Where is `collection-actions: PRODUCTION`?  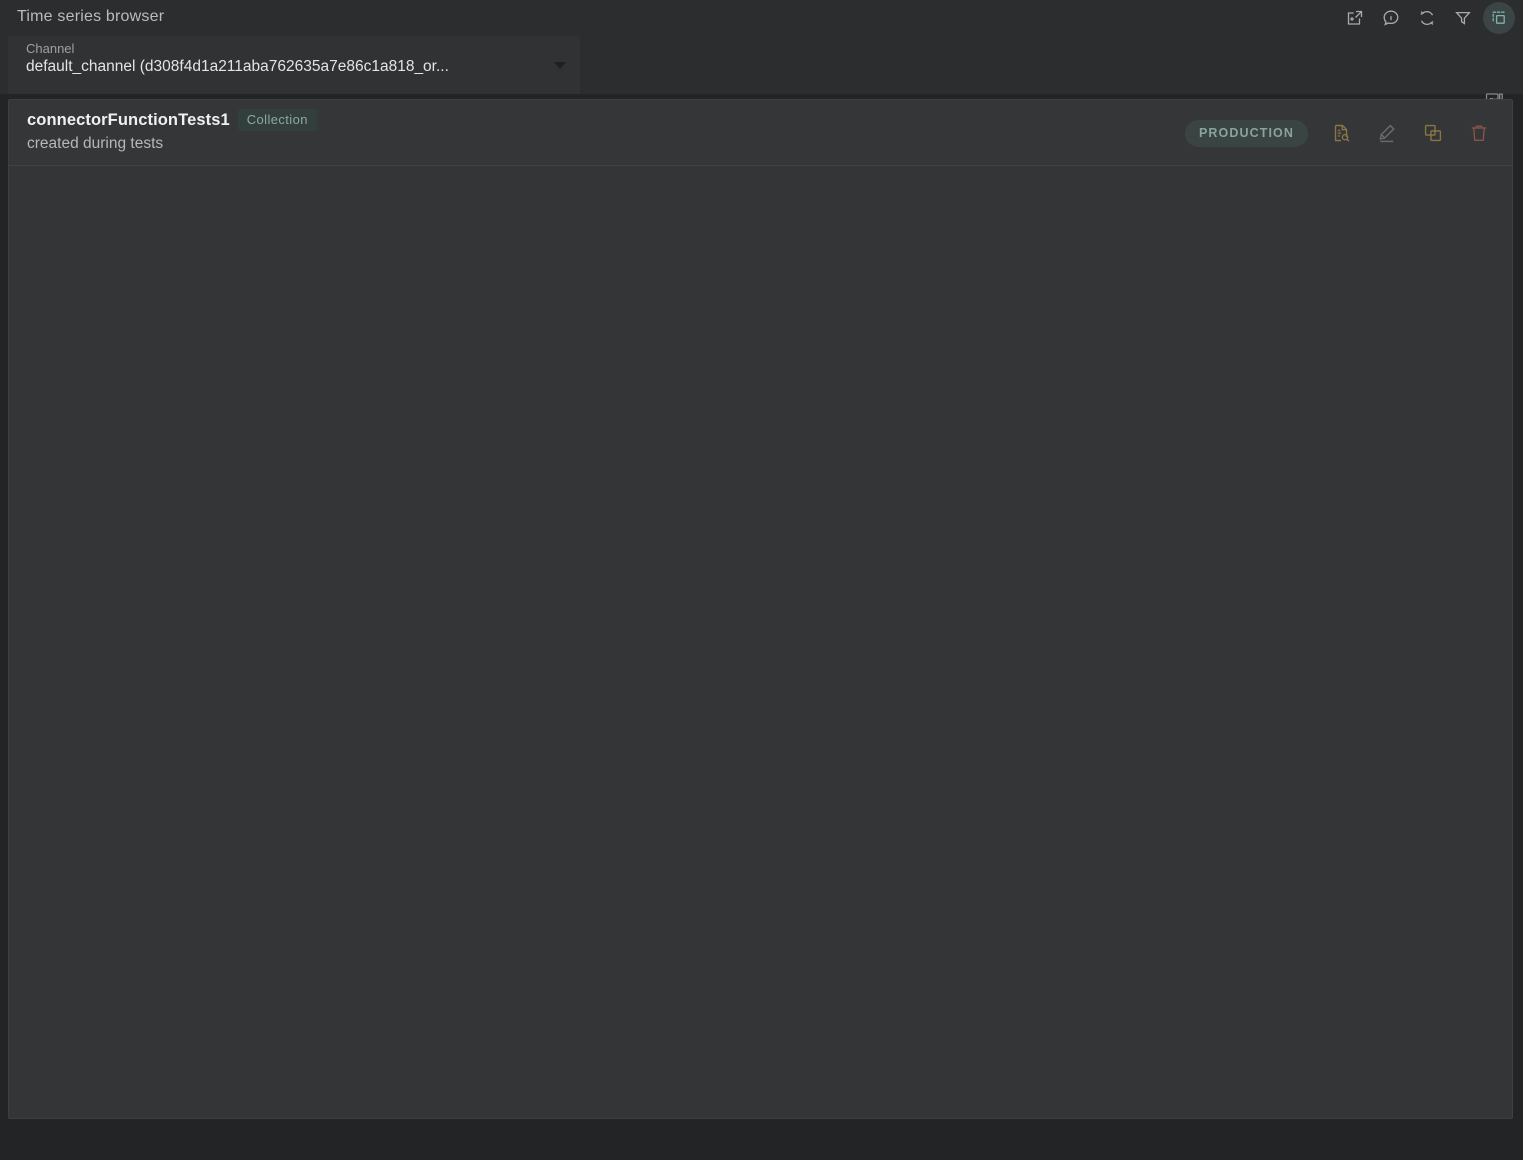 collection-actions: PRODUCTION is located at coordinates (1343, 133).